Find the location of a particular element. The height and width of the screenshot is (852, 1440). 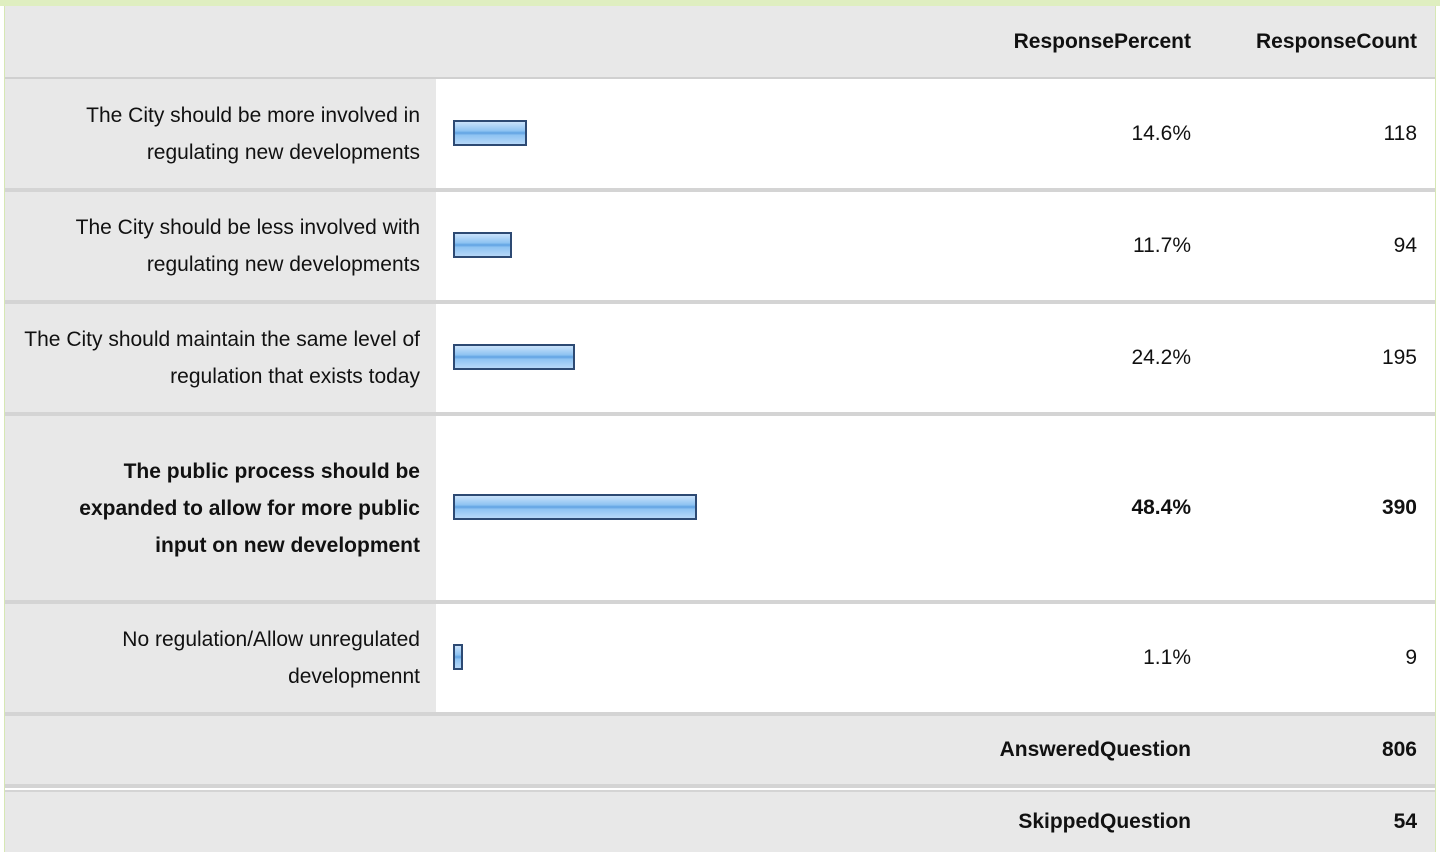

response-percent: 14.6% is located at coordinates (1161, 133).